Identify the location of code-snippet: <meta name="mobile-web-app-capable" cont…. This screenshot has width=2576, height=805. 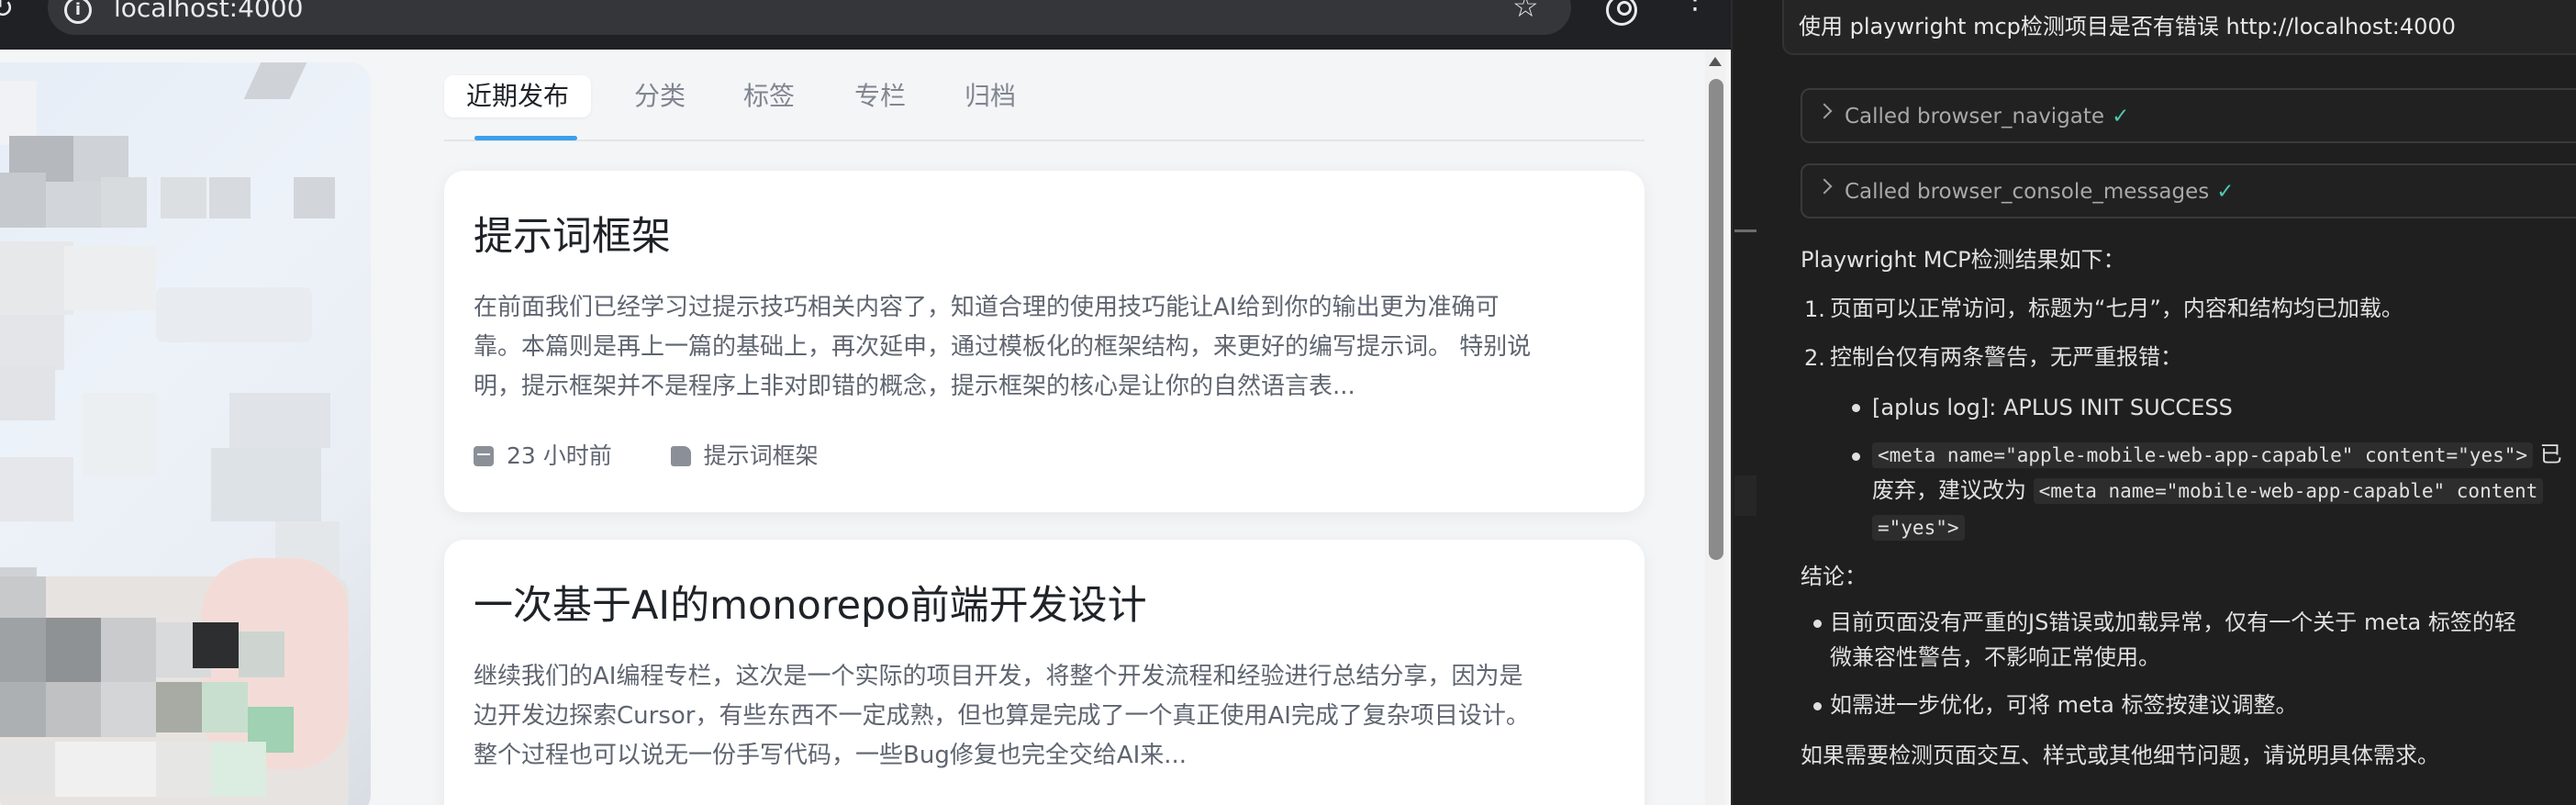
(2288, 491).